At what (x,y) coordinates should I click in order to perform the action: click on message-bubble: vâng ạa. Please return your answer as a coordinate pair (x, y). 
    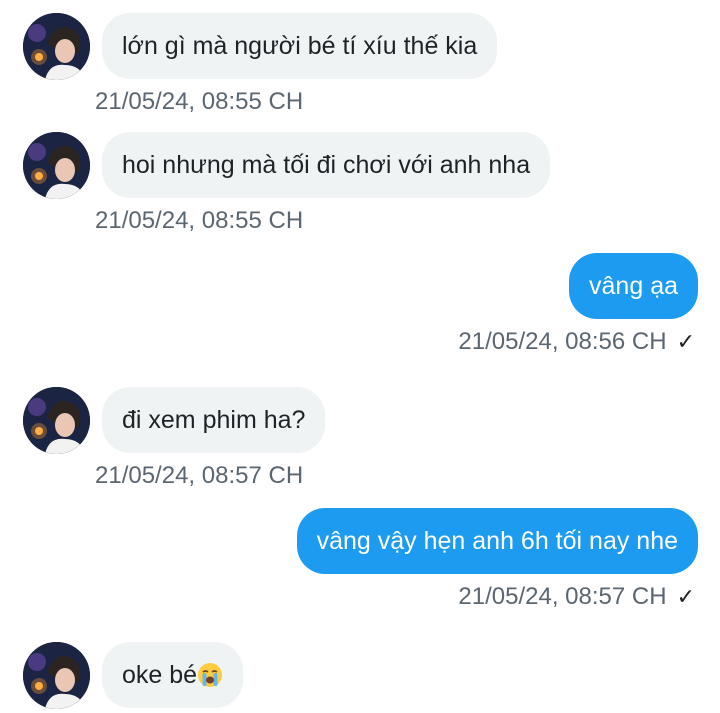
    Looking at the image, I should click on (633, 286).